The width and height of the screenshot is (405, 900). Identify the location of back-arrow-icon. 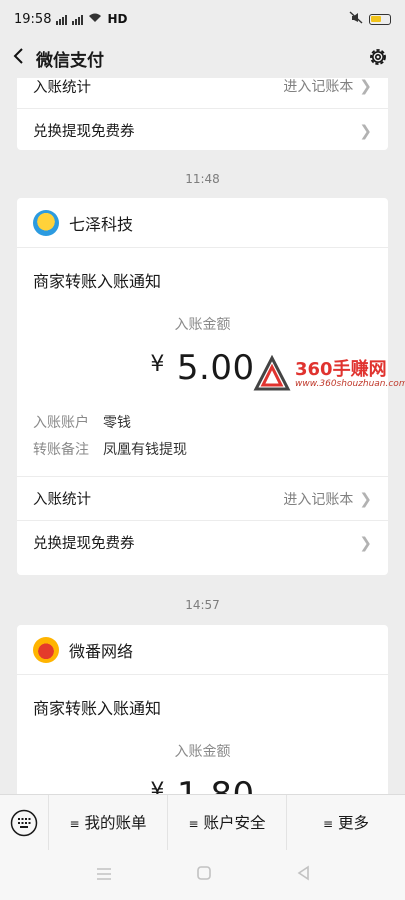
(18, 58).